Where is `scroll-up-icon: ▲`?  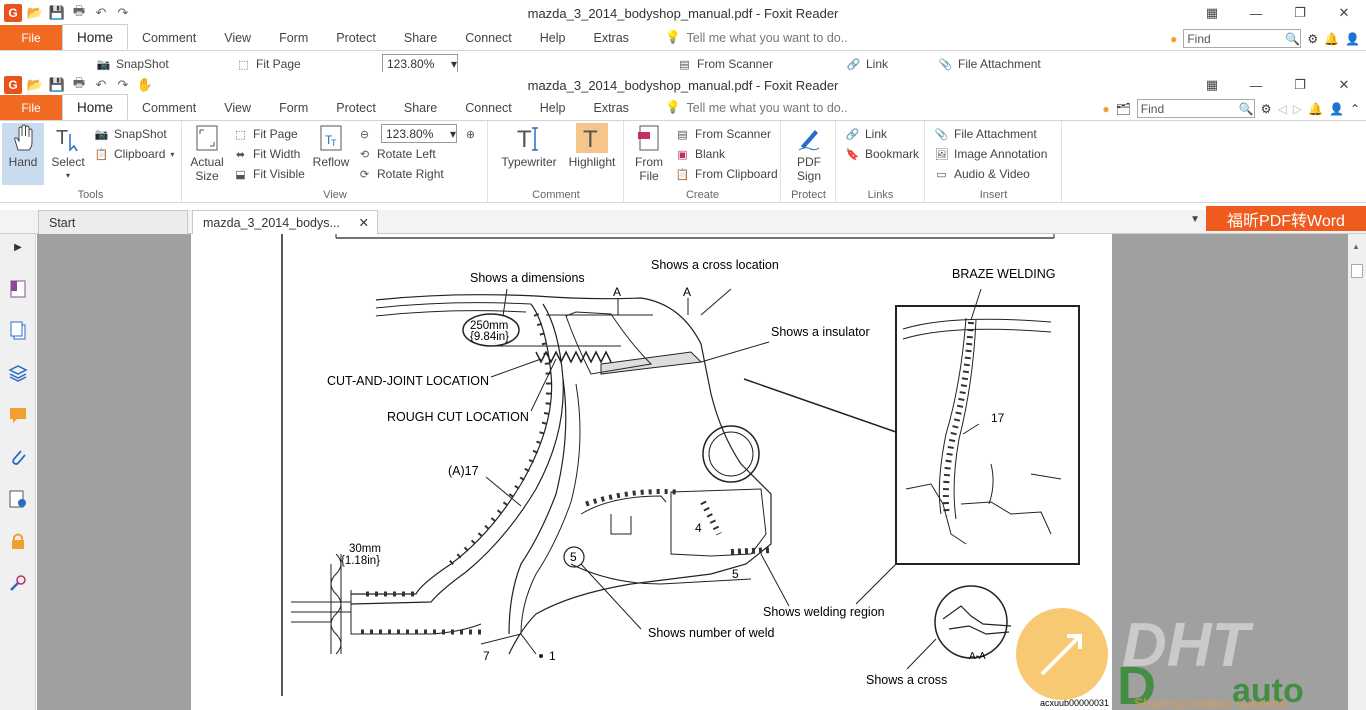 scroll-up-icon: ▲ is located at coordinates (1356, 246).